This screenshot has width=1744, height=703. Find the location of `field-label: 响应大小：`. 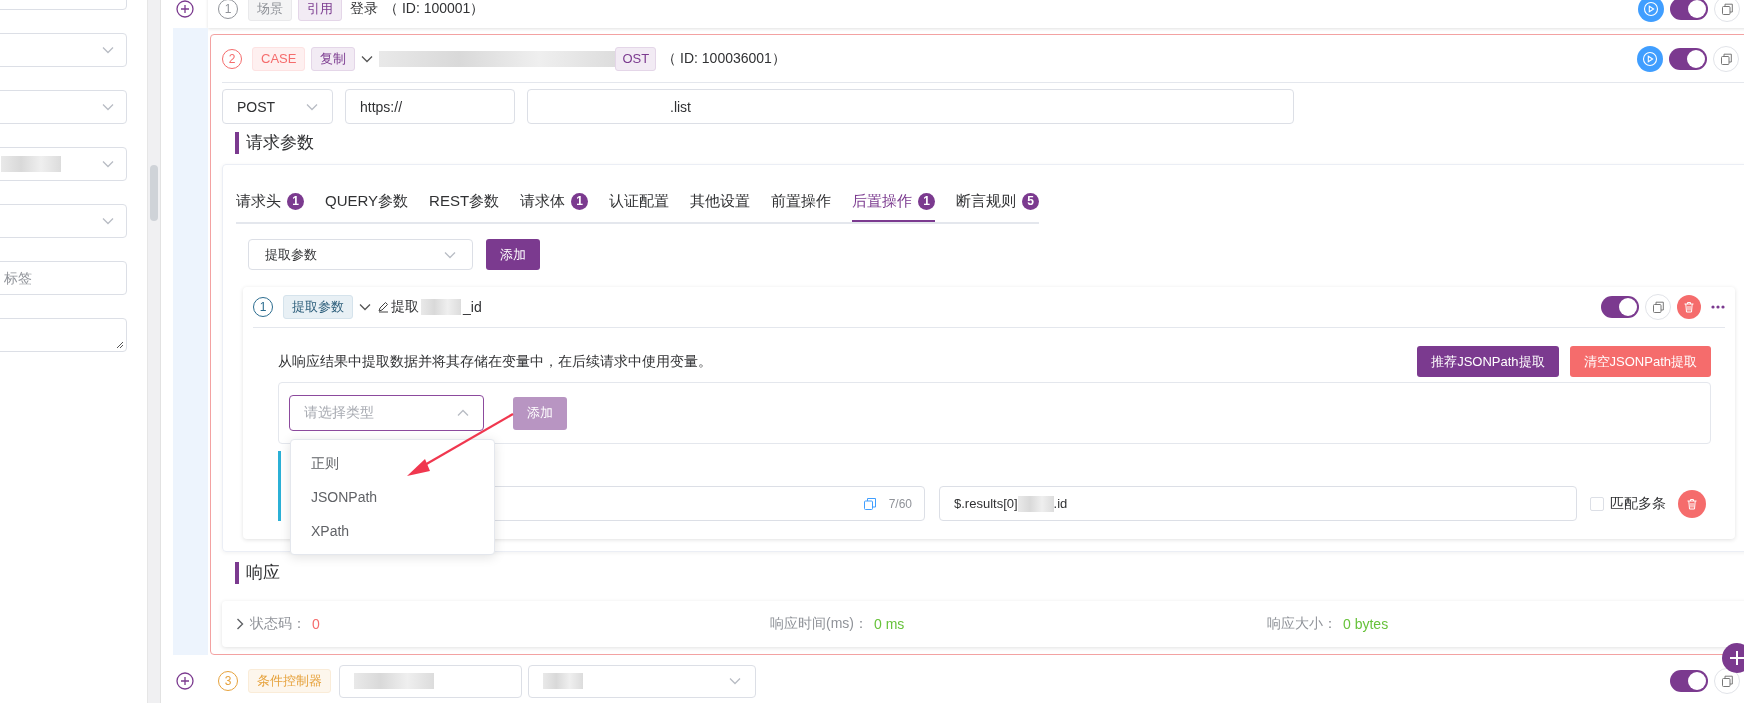

field-label: 响应大小： is located at coordinates (1302, 624).